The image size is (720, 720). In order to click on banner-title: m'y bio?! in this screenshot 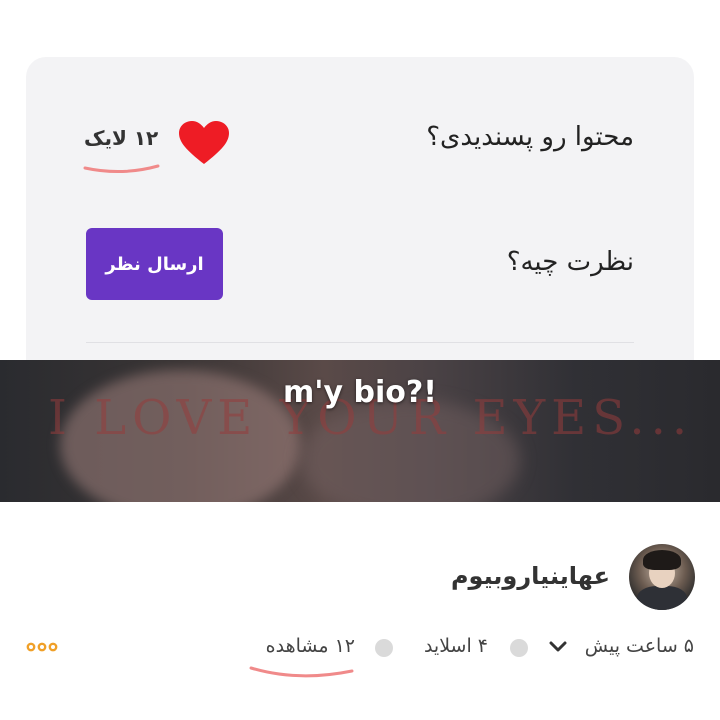, I will do `click(360, 392)`.